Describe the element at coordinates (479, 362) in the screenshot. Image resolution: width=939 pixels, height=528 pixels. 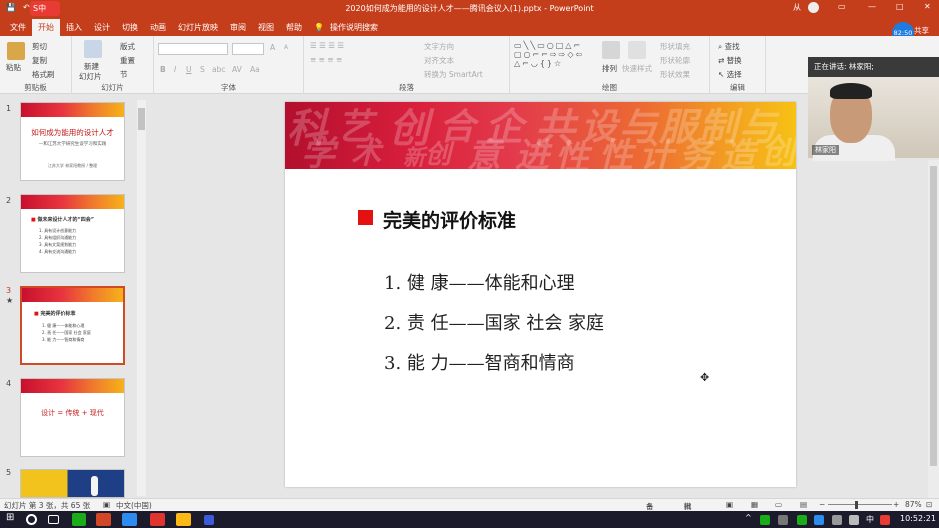
I see `list-item: 3. 能 力——智商和情商` at that location.